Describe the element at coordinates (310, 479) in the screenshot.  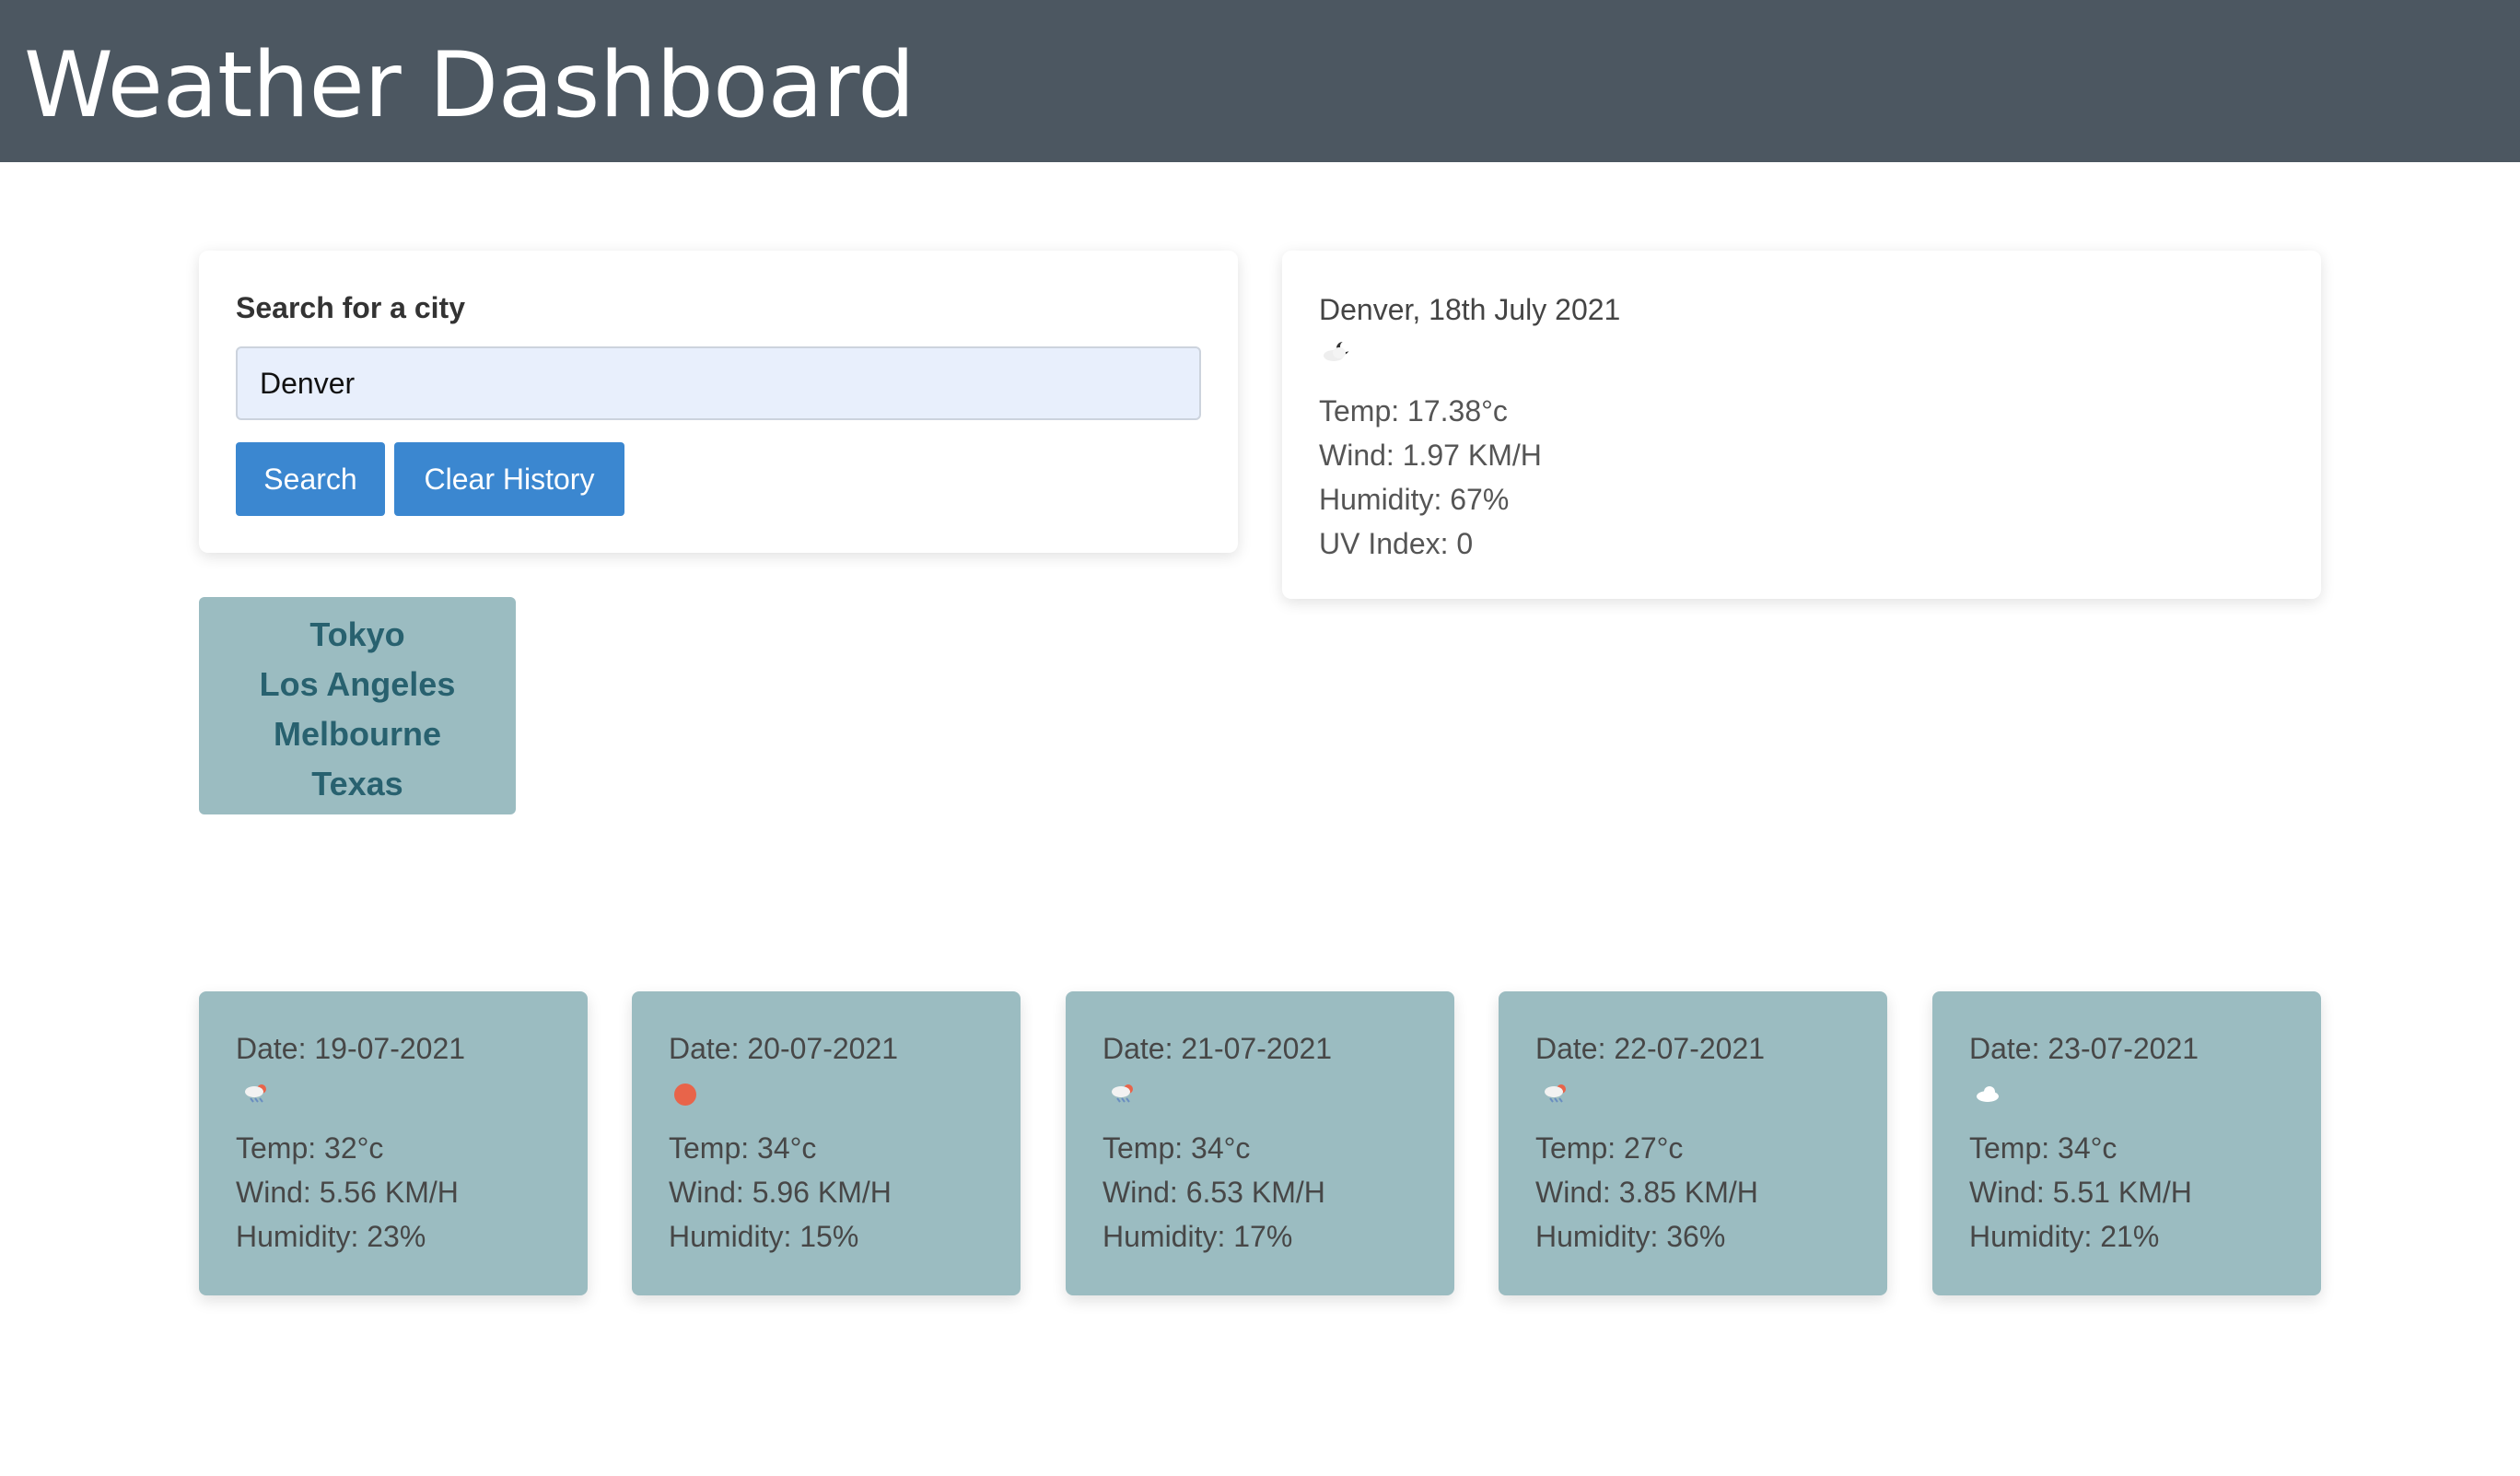
I see `search-button: Search` at that location.